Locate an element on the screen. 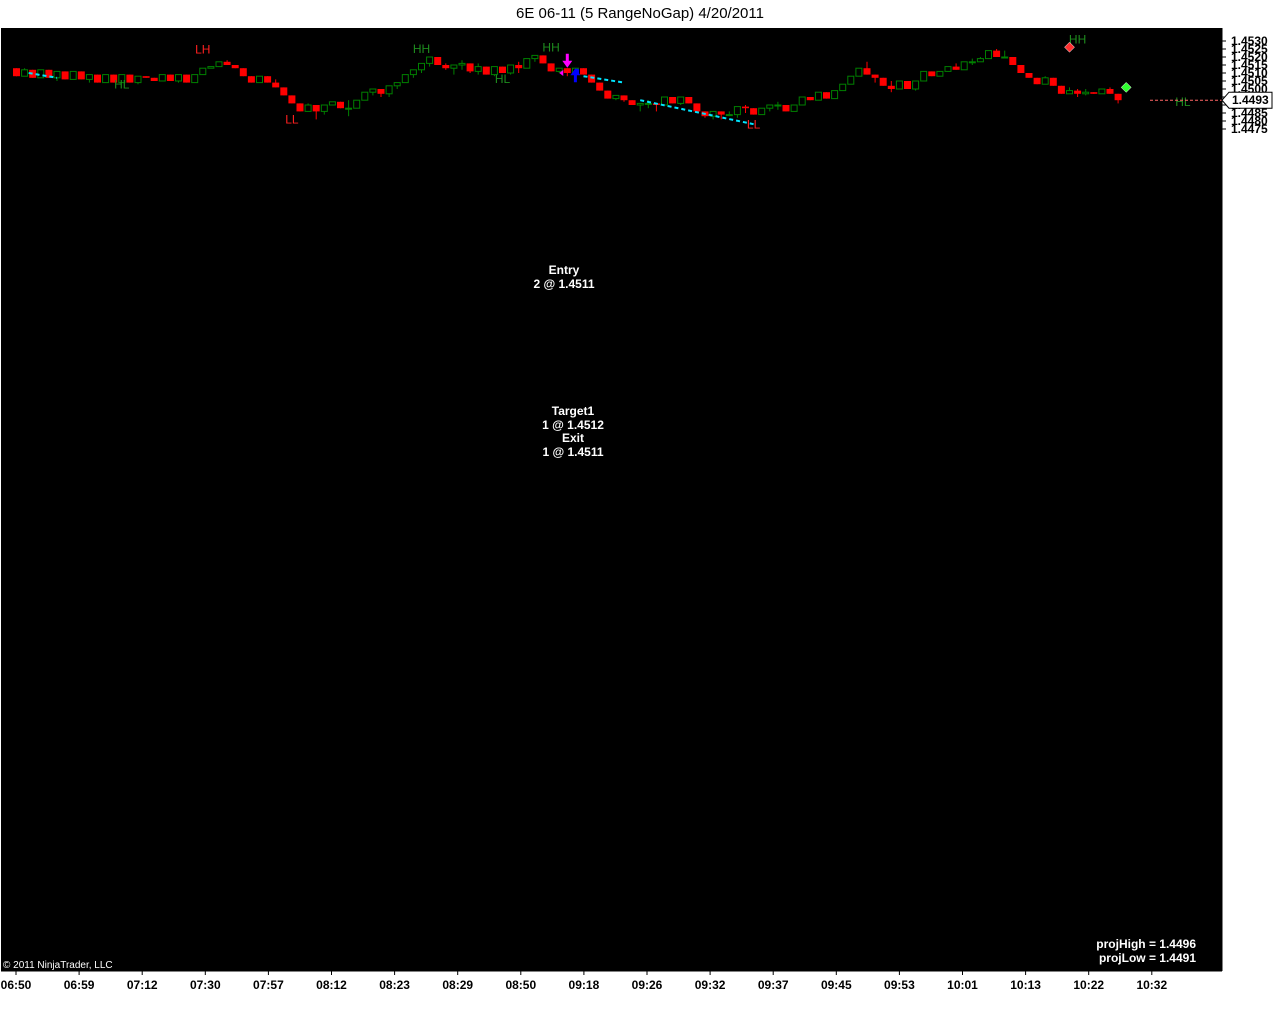 This screenshot has height=1021, width=1280. x-tick-label: 09:18 is located at coordinates (584, 985).